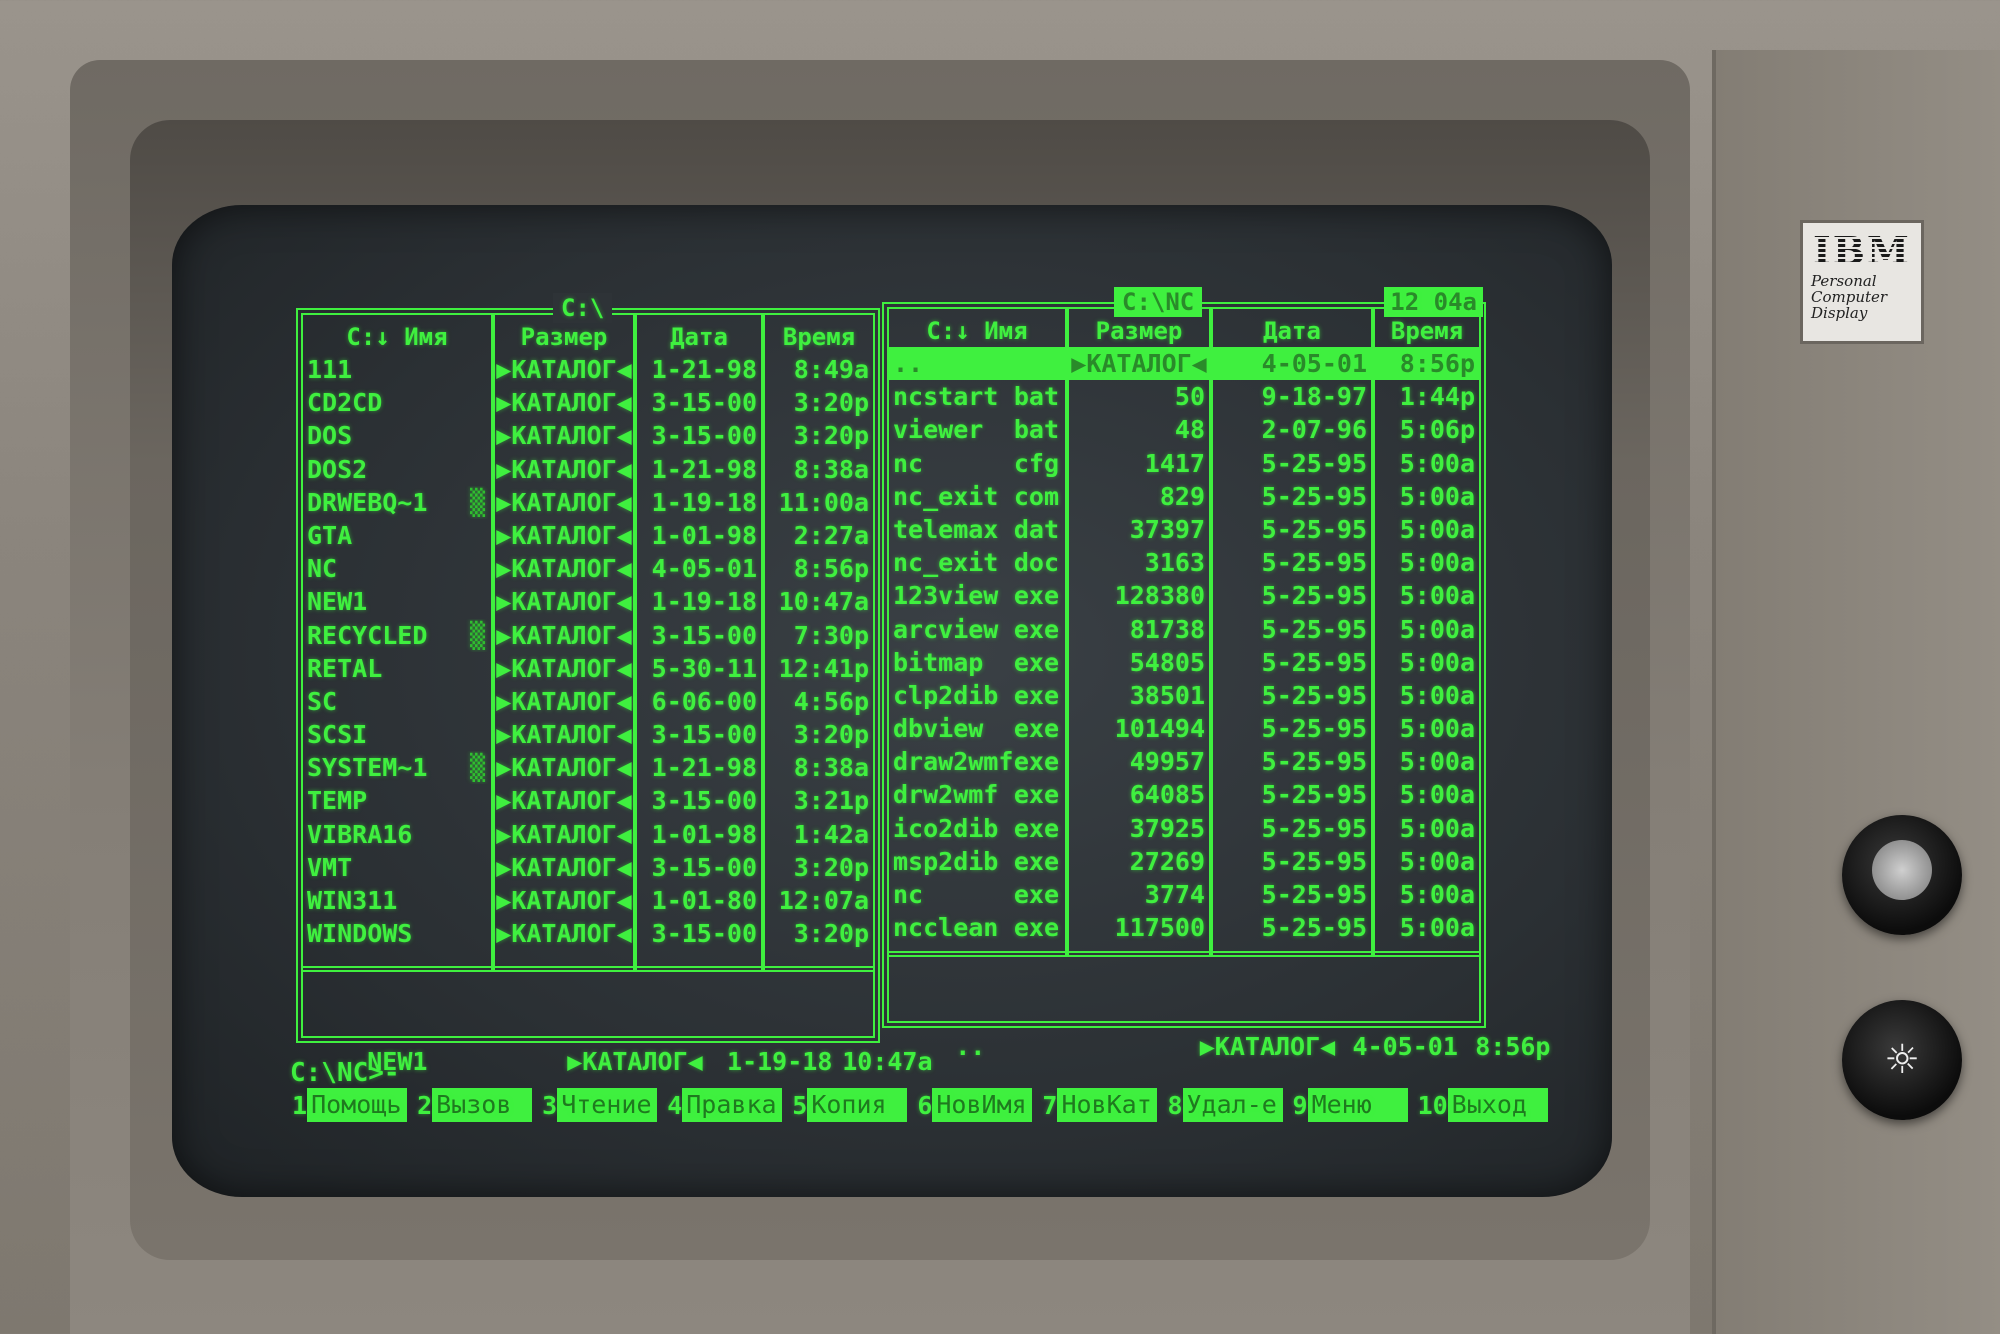 The height and width of the screenshot is (1334, 2000). What do you see at coordinates (850, 1105) in the screenshot?
I see `function-key-5: 5 Копия` at bounding box center [850, 1105].